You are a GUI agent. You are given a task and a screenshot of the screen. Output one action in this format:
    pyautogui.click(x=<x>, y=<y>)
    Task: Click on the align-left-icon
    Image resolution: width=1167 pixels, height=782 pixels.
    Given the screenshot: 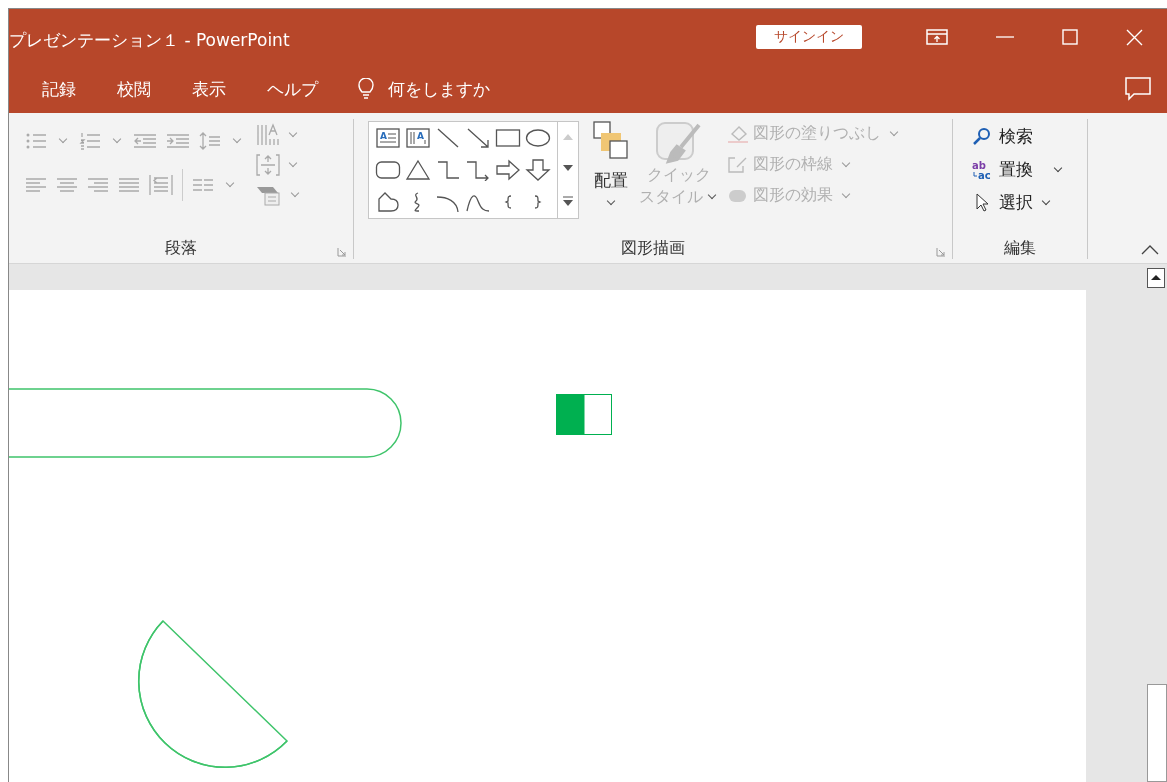 What is the action you would take?
    pyautogui.click(x=36, y=185)
    